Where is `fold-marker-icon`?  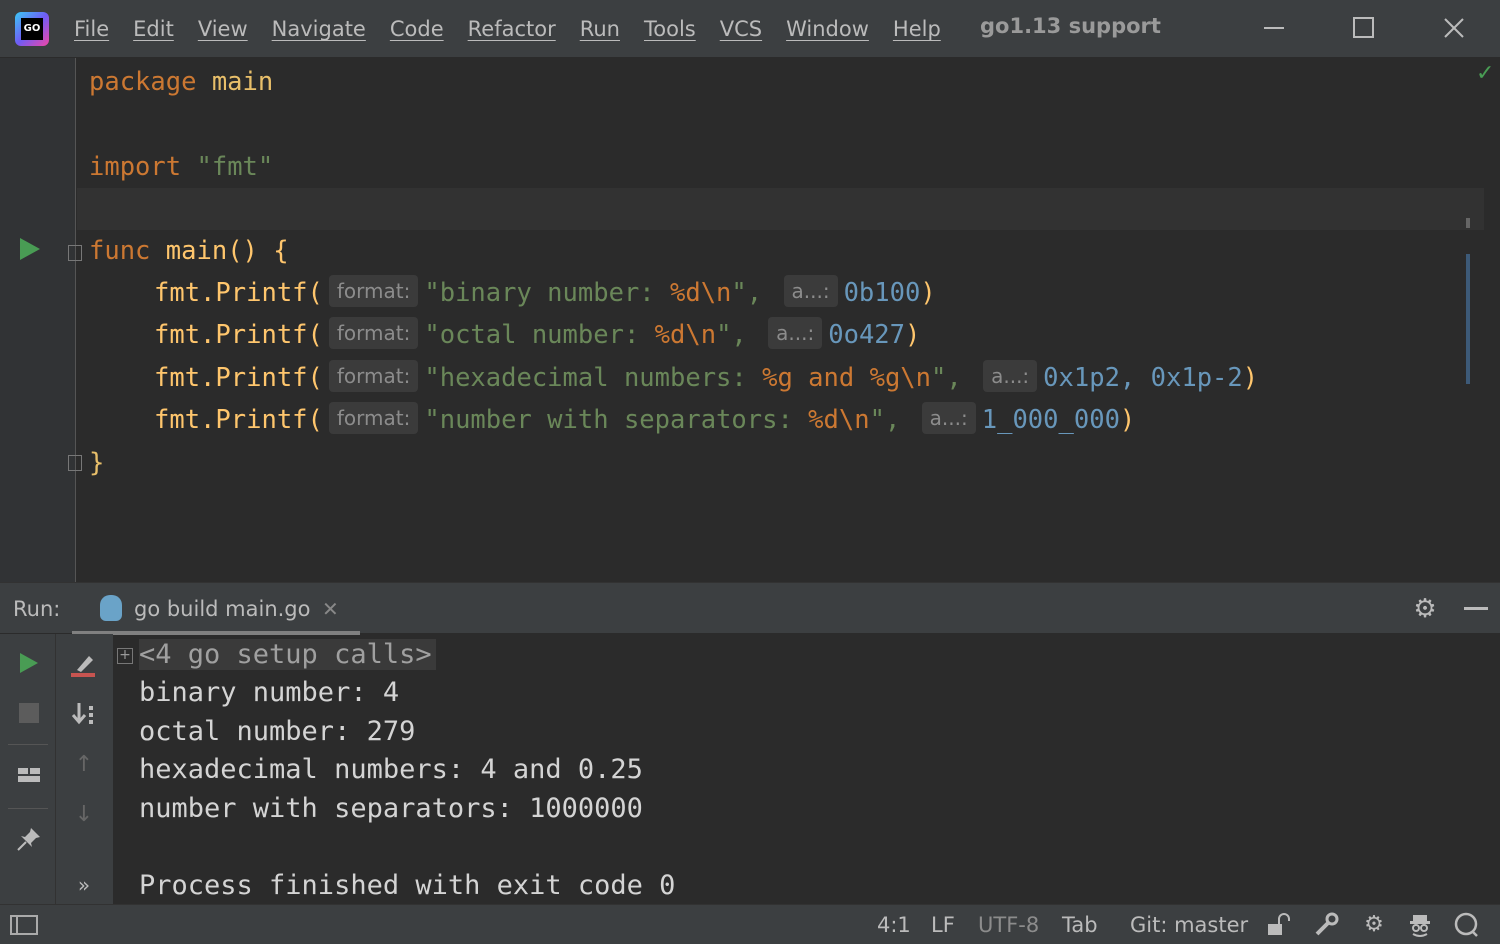
fold-marker-icon is located at coordinates (75, 253).